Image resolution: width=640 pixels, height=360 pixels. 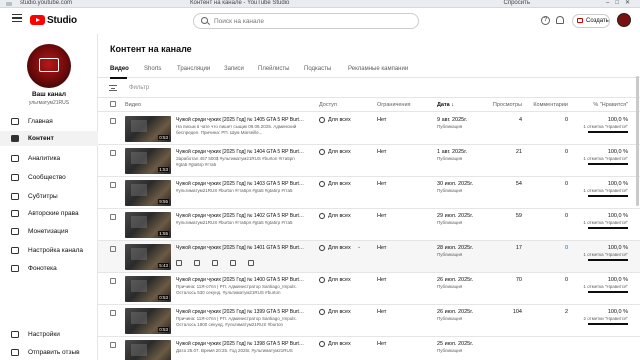 I want to click on analytics-icon, so click(x=197, y=263).